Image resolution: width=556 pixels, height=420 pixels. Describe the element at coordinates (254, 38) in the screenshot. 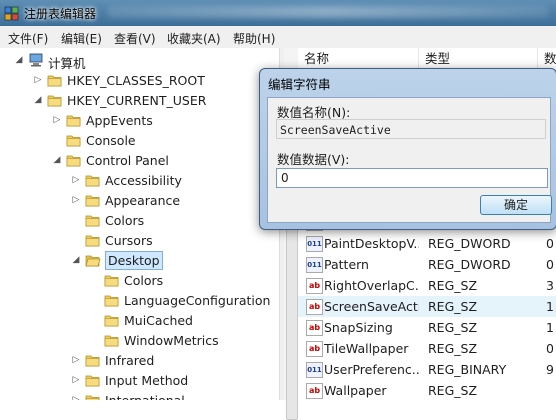

I see `menu-help: 帮助(H)` at that location.